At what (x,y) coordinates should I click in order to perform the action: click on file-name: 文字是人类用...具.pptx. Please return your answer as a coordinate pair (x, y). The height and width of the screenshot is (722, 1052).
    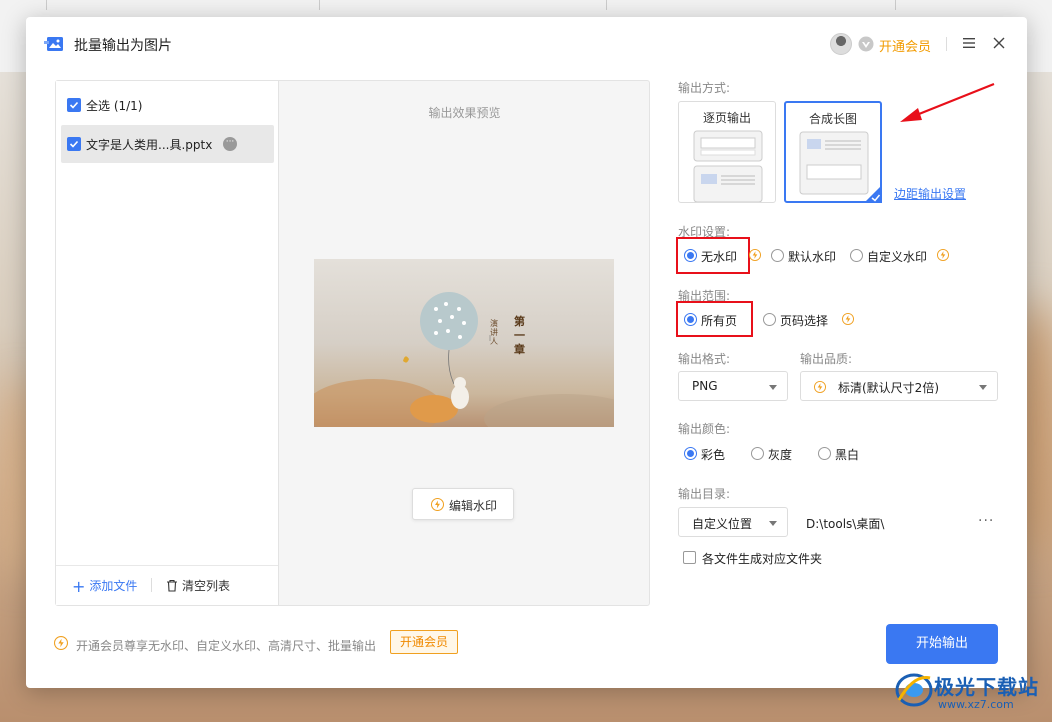
    Looking at the image, I should click on (149, 145).